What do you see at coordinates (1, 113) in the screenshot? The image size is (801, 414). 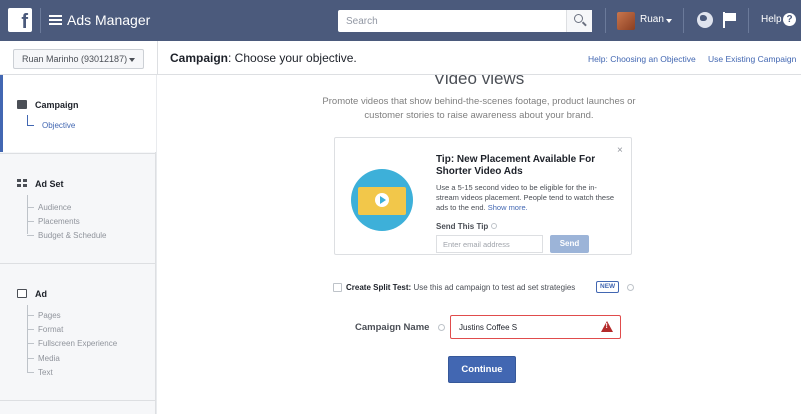 I see `active-indicator` at bounding box center [1, 113].